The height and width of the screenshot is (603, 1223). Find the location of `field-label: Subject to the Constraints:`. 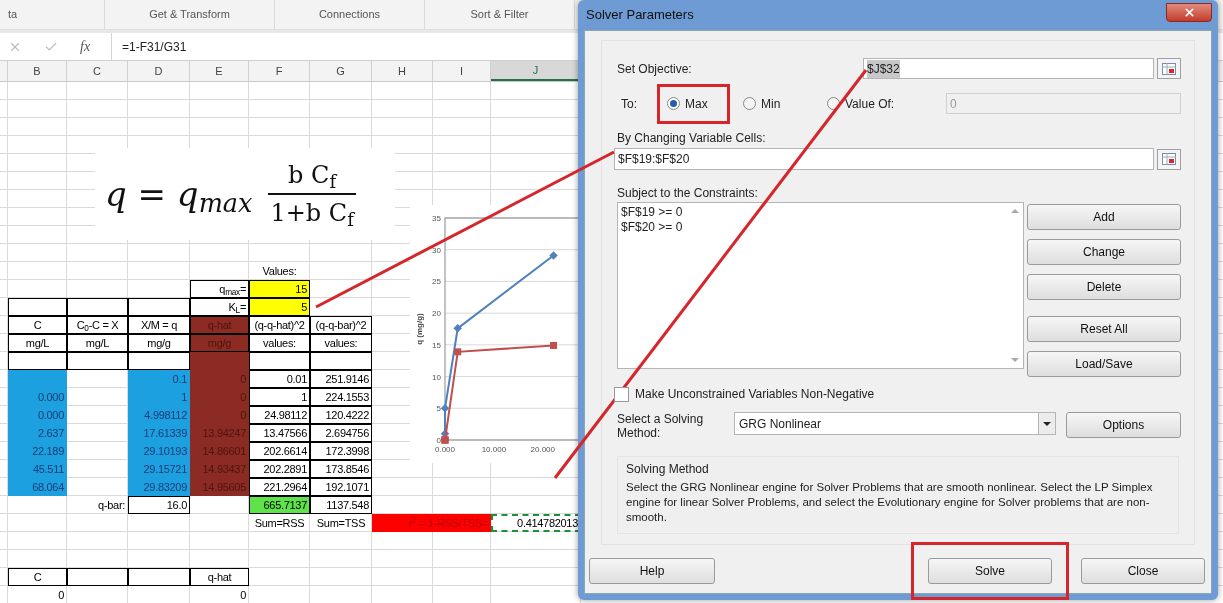

field-label: Subject to the Constraints: is located at coordinates (688, 193).